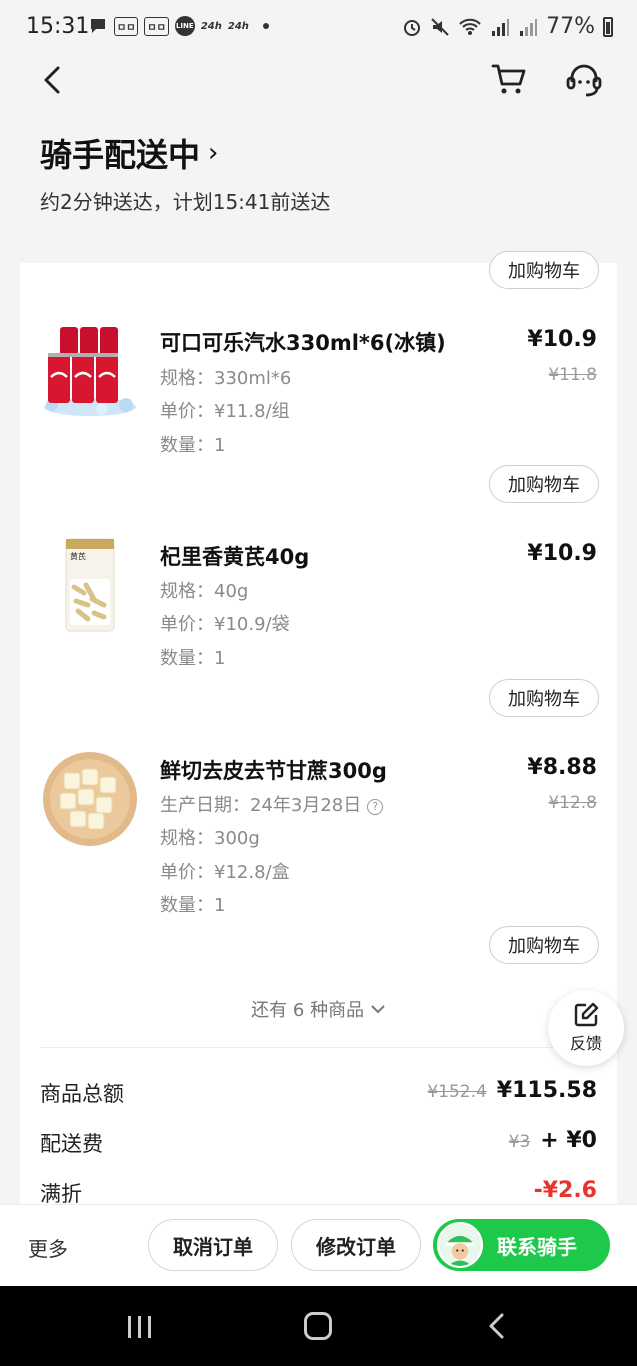  What do you see at coordinates (356, 1245) in the screenshot?
I see `modify-order-button: 修改订单` at bounding box center [356, 1245].